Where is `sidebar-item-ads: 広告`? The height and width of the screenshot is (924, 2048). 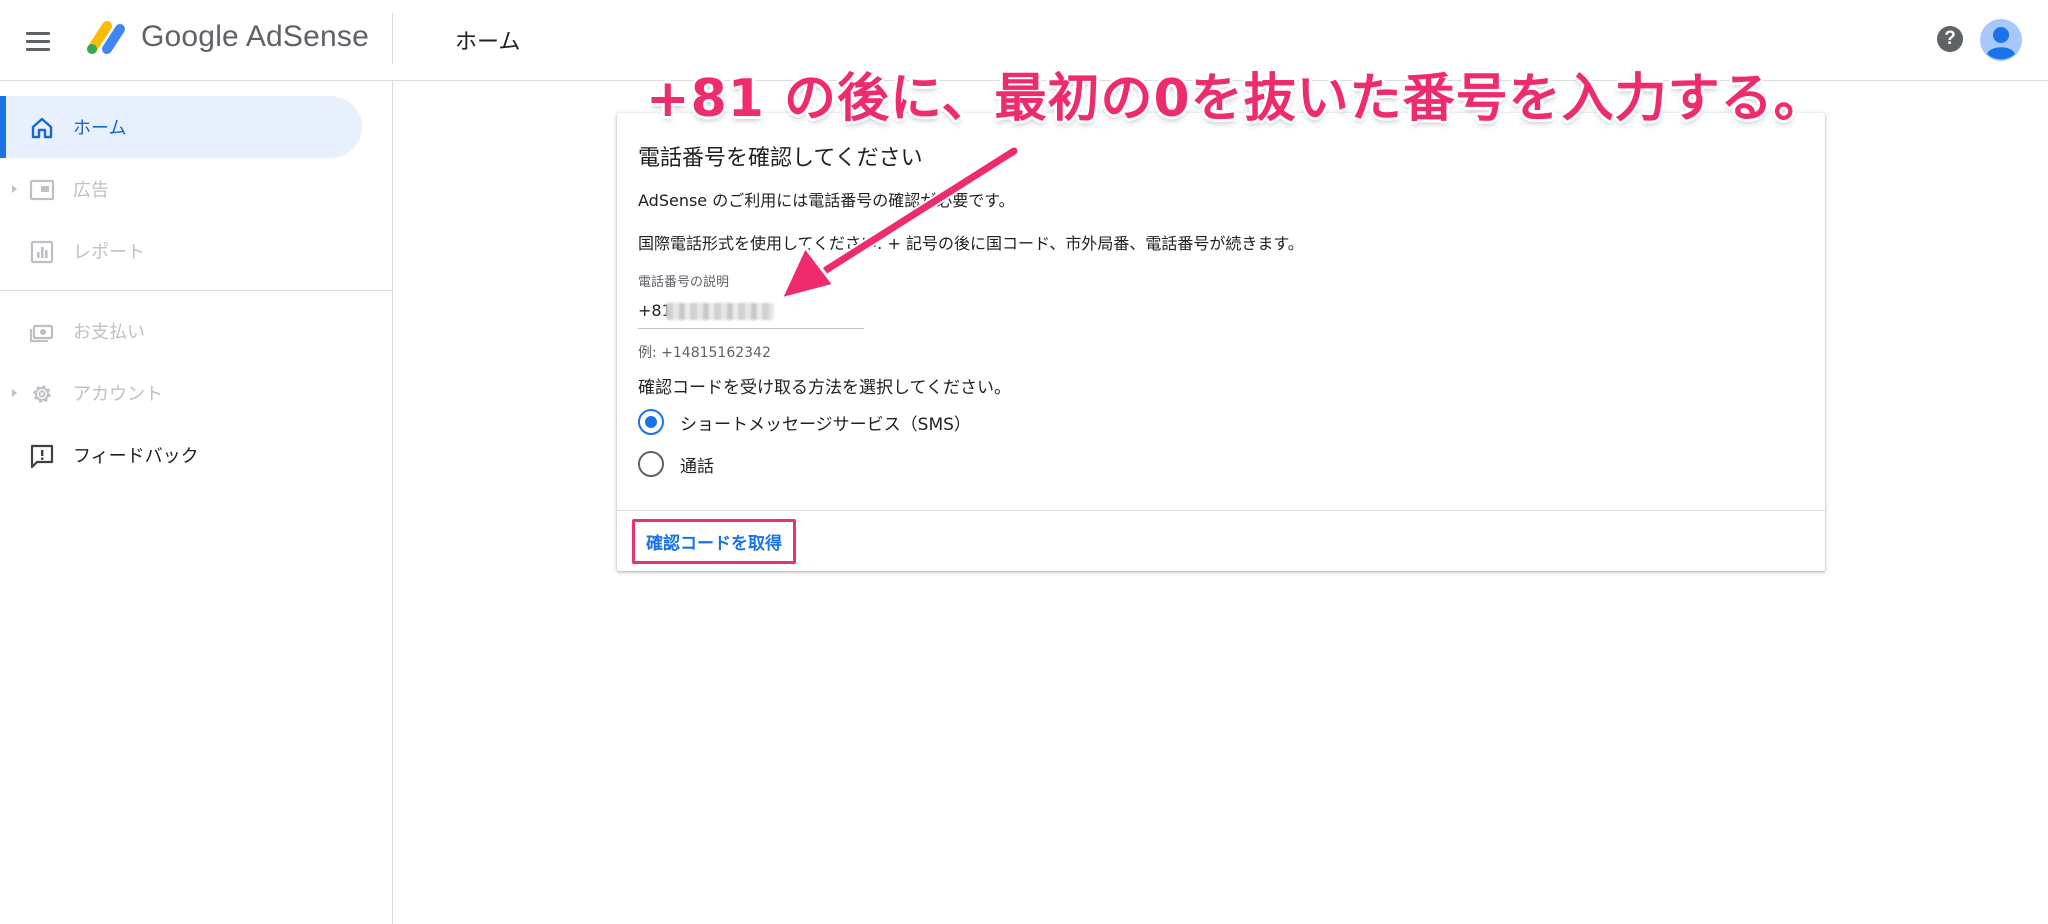 sidebar-item-ads: 広告 is located at coordinates (181, 189).